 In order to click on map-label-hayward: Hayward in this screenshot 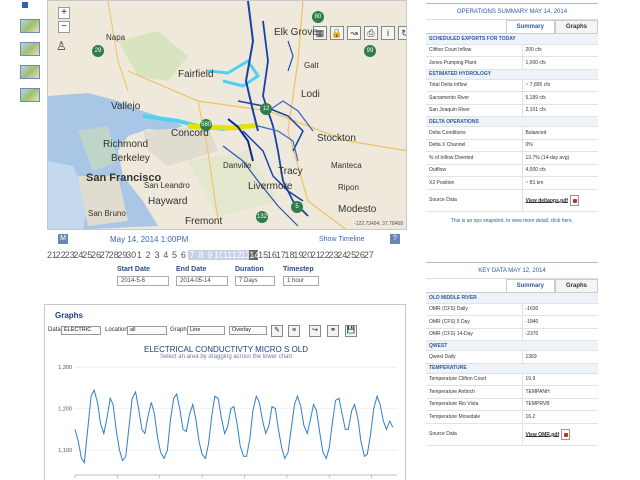, I will do `click(168, 201)`.